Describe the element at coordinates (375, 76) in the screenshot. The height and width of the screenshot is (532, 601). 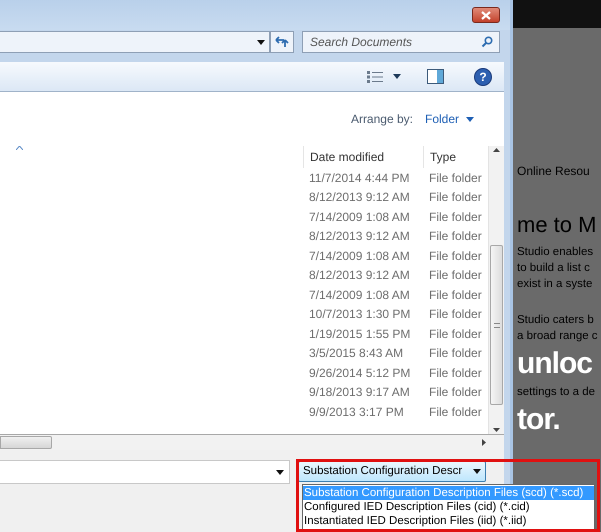
I see `details-view-icon` at that location.